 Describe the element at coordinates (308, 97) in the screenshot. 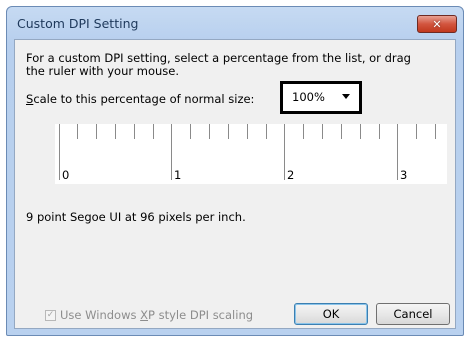

I see `scale-dropdown-value: 100%` at that location.